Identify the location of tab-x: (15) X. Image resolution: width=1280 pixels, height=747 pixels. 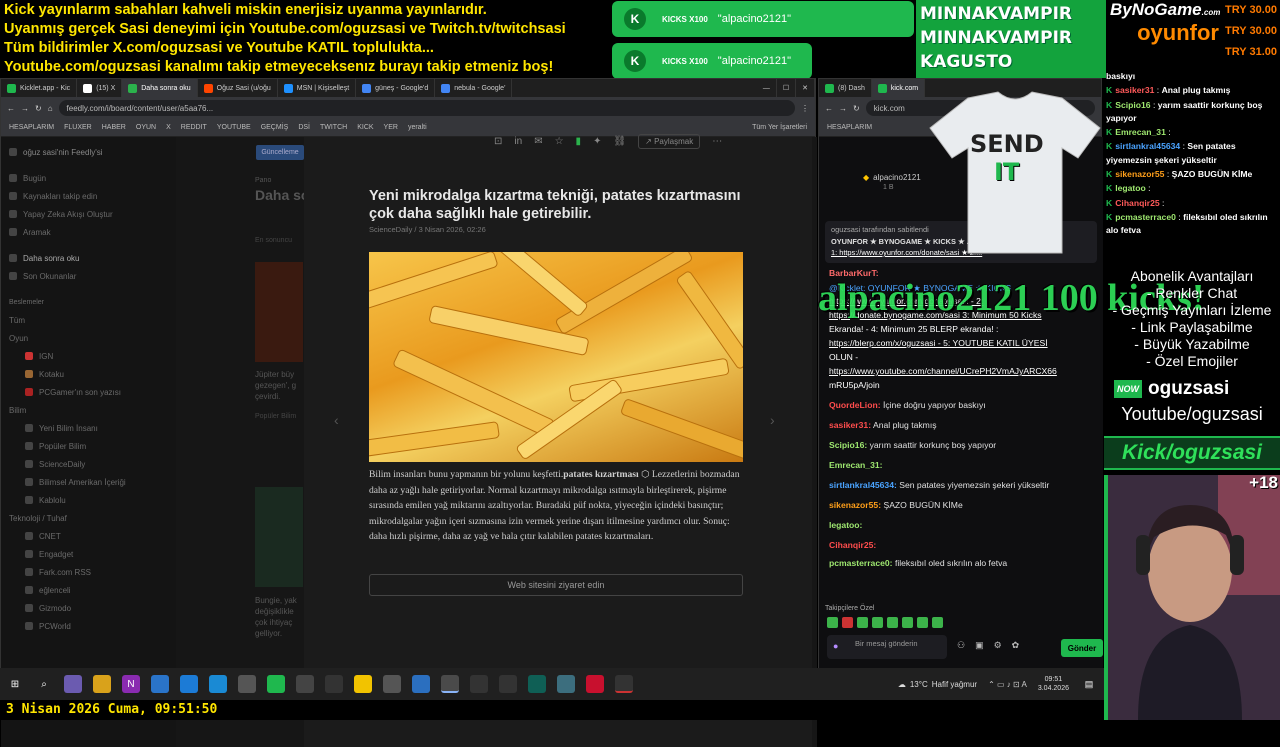
(100, 88).